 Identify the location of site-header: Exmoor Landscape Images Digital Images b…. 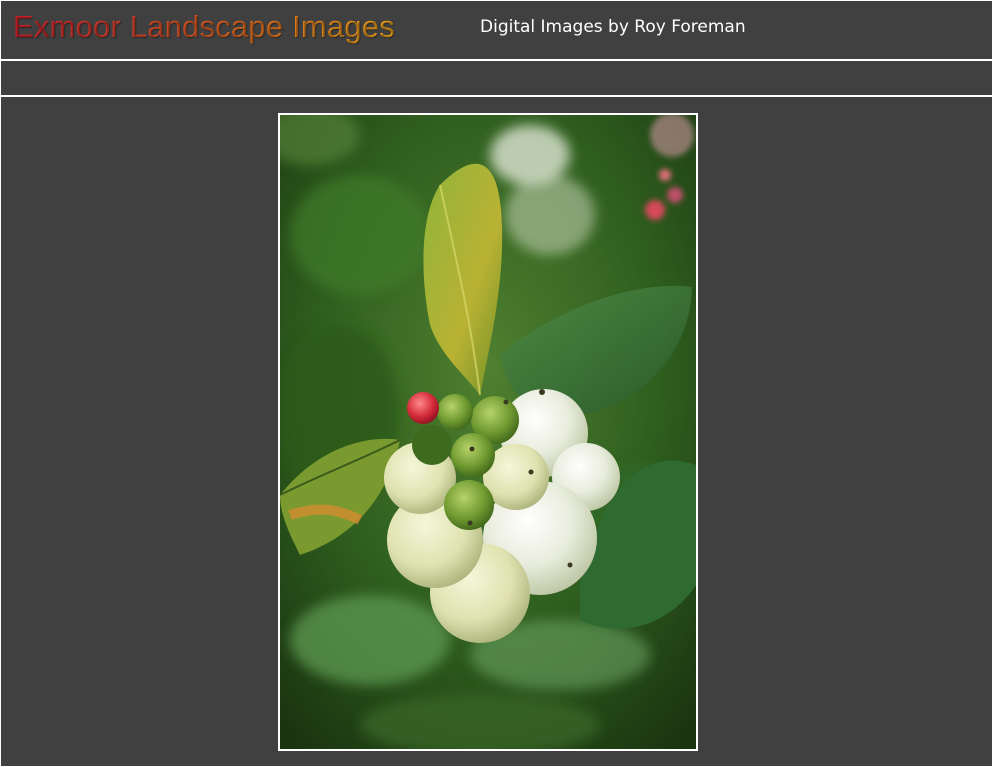
(496, 31).